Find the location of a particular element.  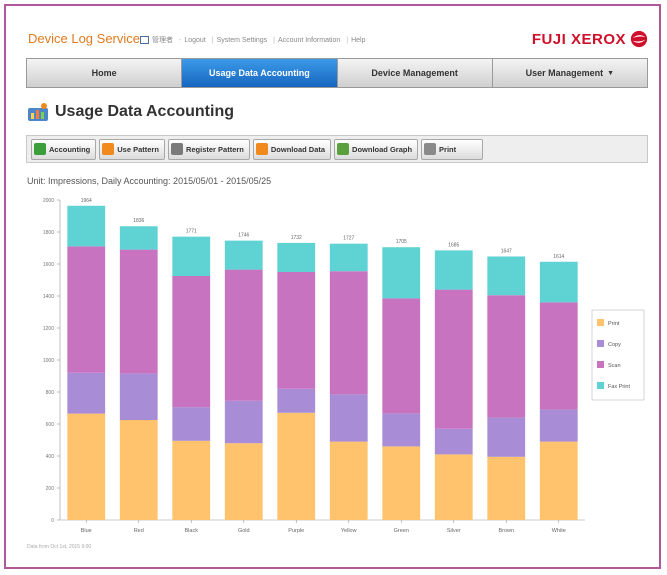

bar-total-label: 1727 is located at coordinates (348, 239).